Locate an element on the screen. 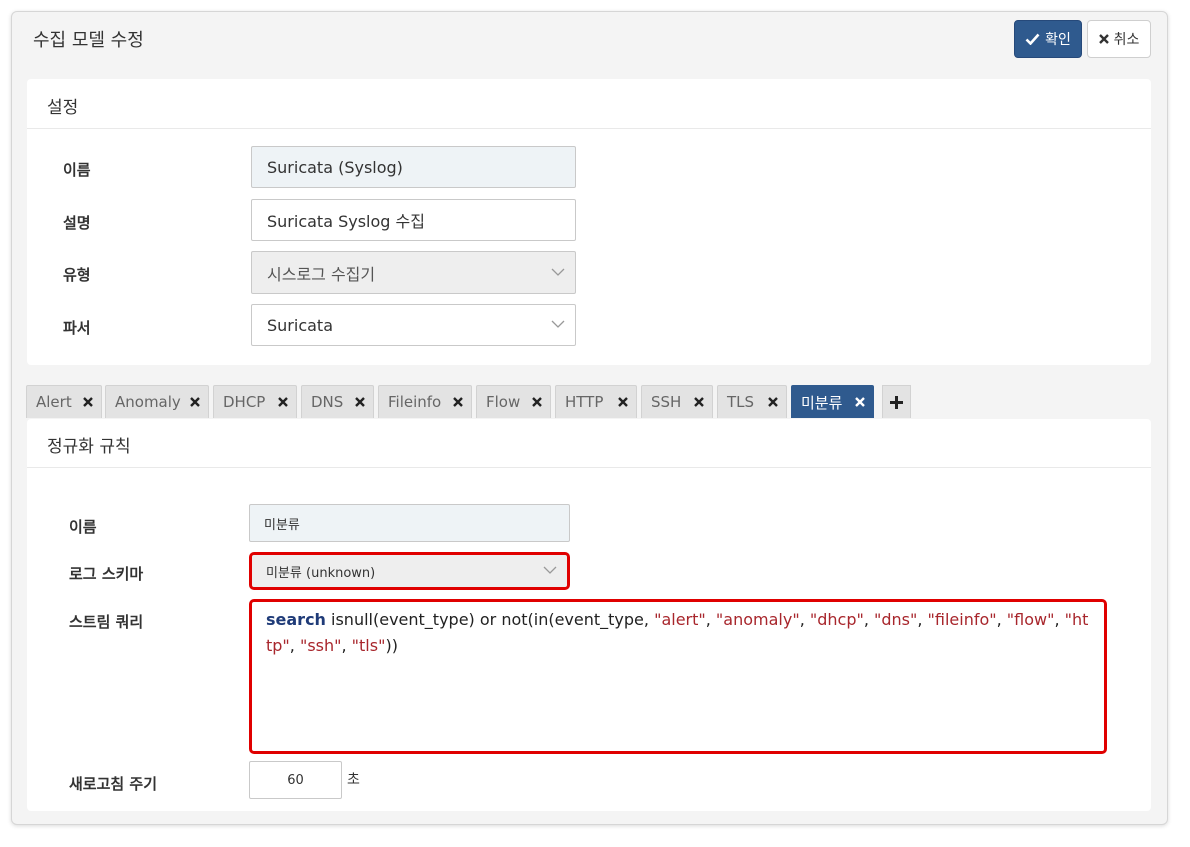 The image size is (1190, 847). type-select: 시스로그 수집기 is located at coordinates (413, 272).